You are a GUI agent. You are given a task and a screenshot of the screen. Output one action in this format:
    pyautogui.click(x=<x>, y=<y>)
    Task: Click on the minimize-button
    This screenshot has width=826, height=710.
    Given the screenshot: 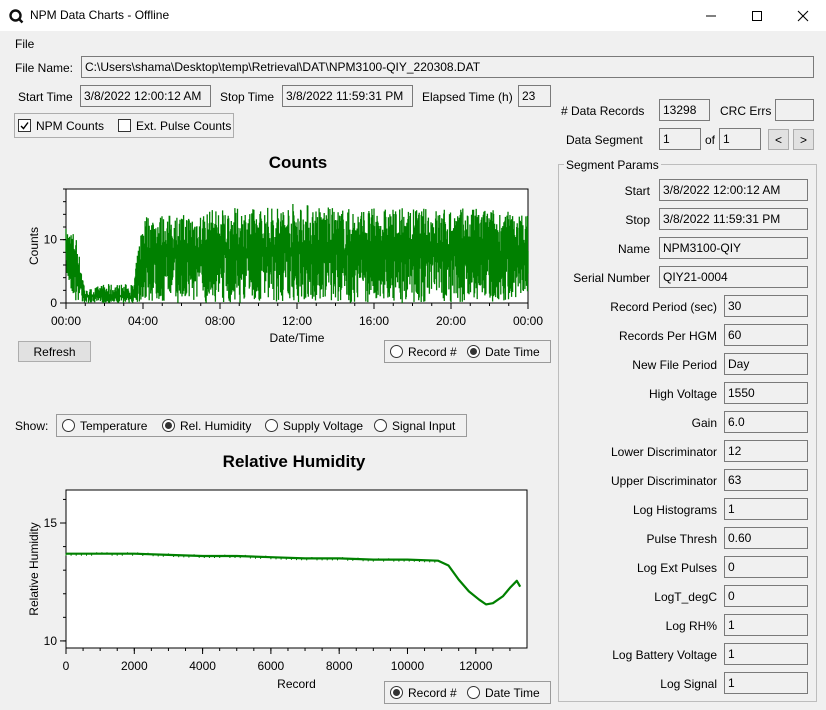 What is the action you would take?
    pyautogui.click(x=711, y=15)
    